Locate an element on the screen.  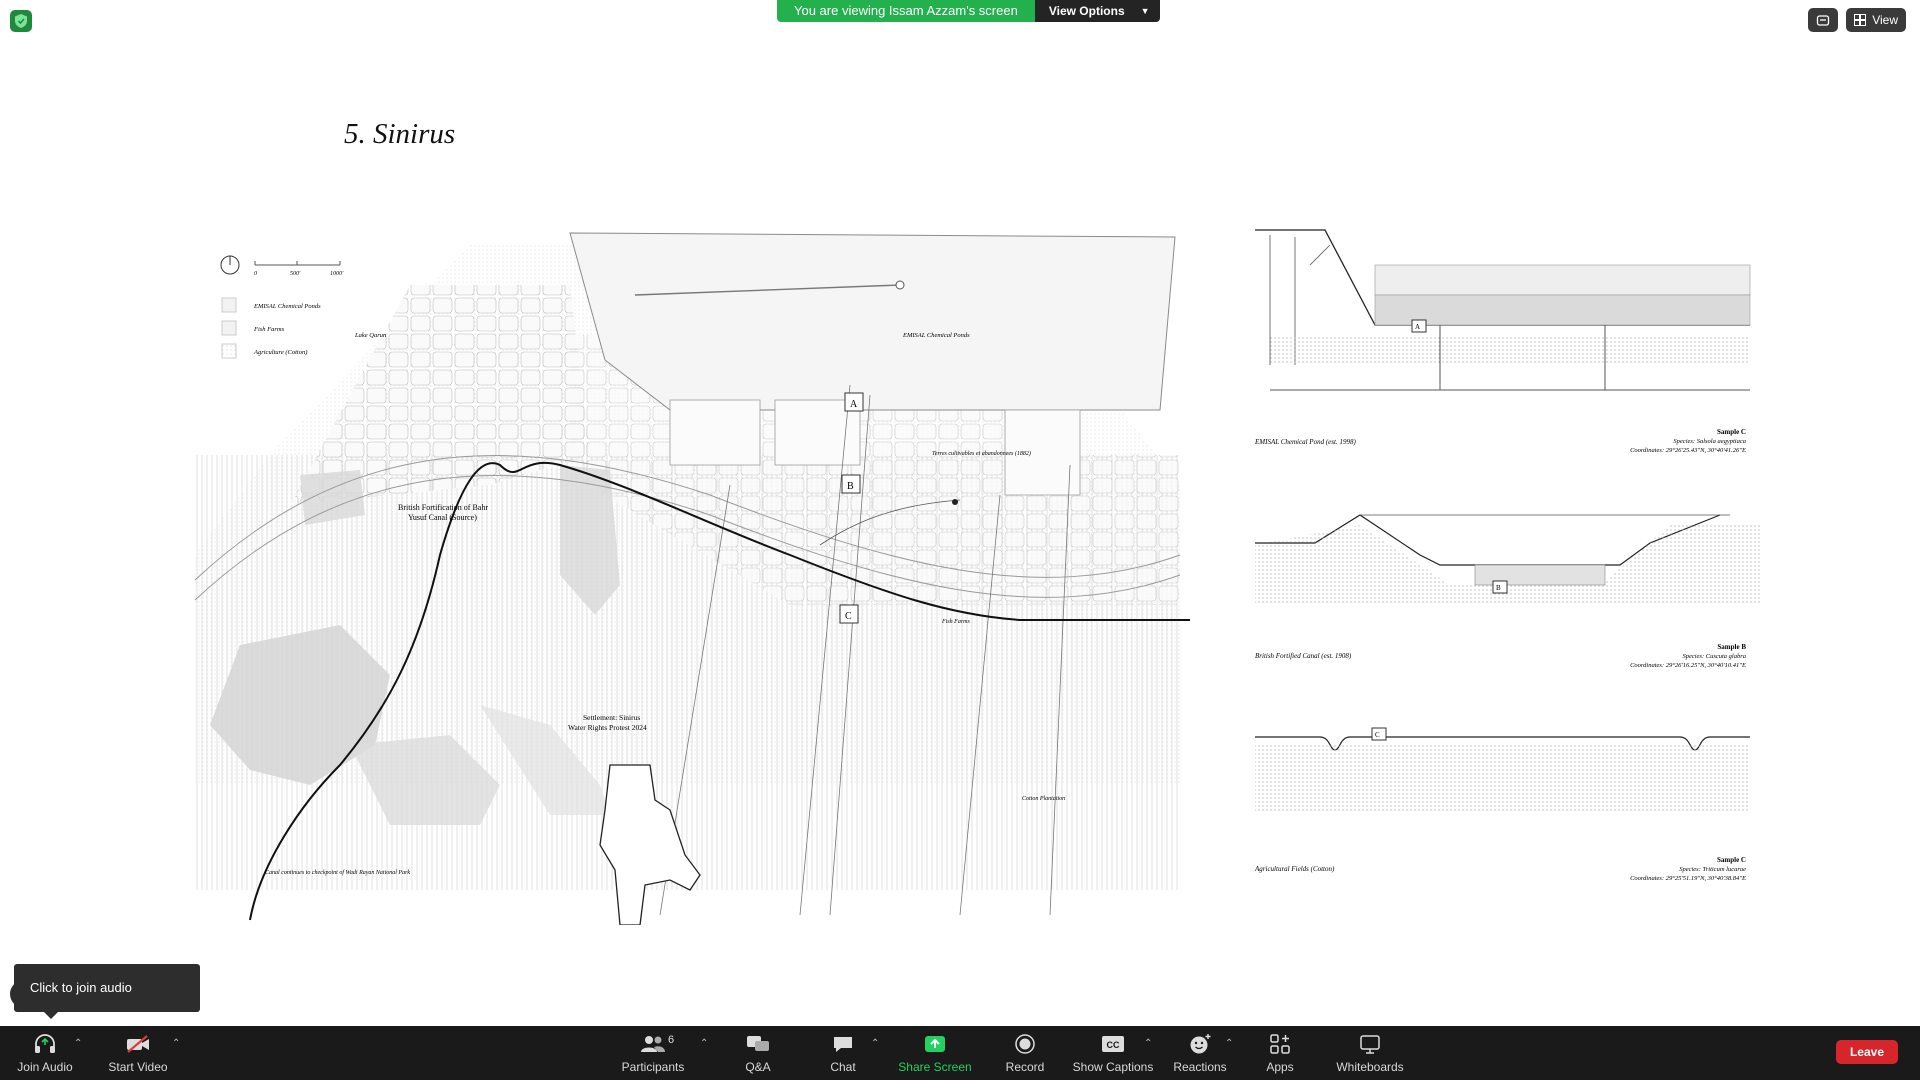
participants-button: Participants is located at coordinates (653, 1053).